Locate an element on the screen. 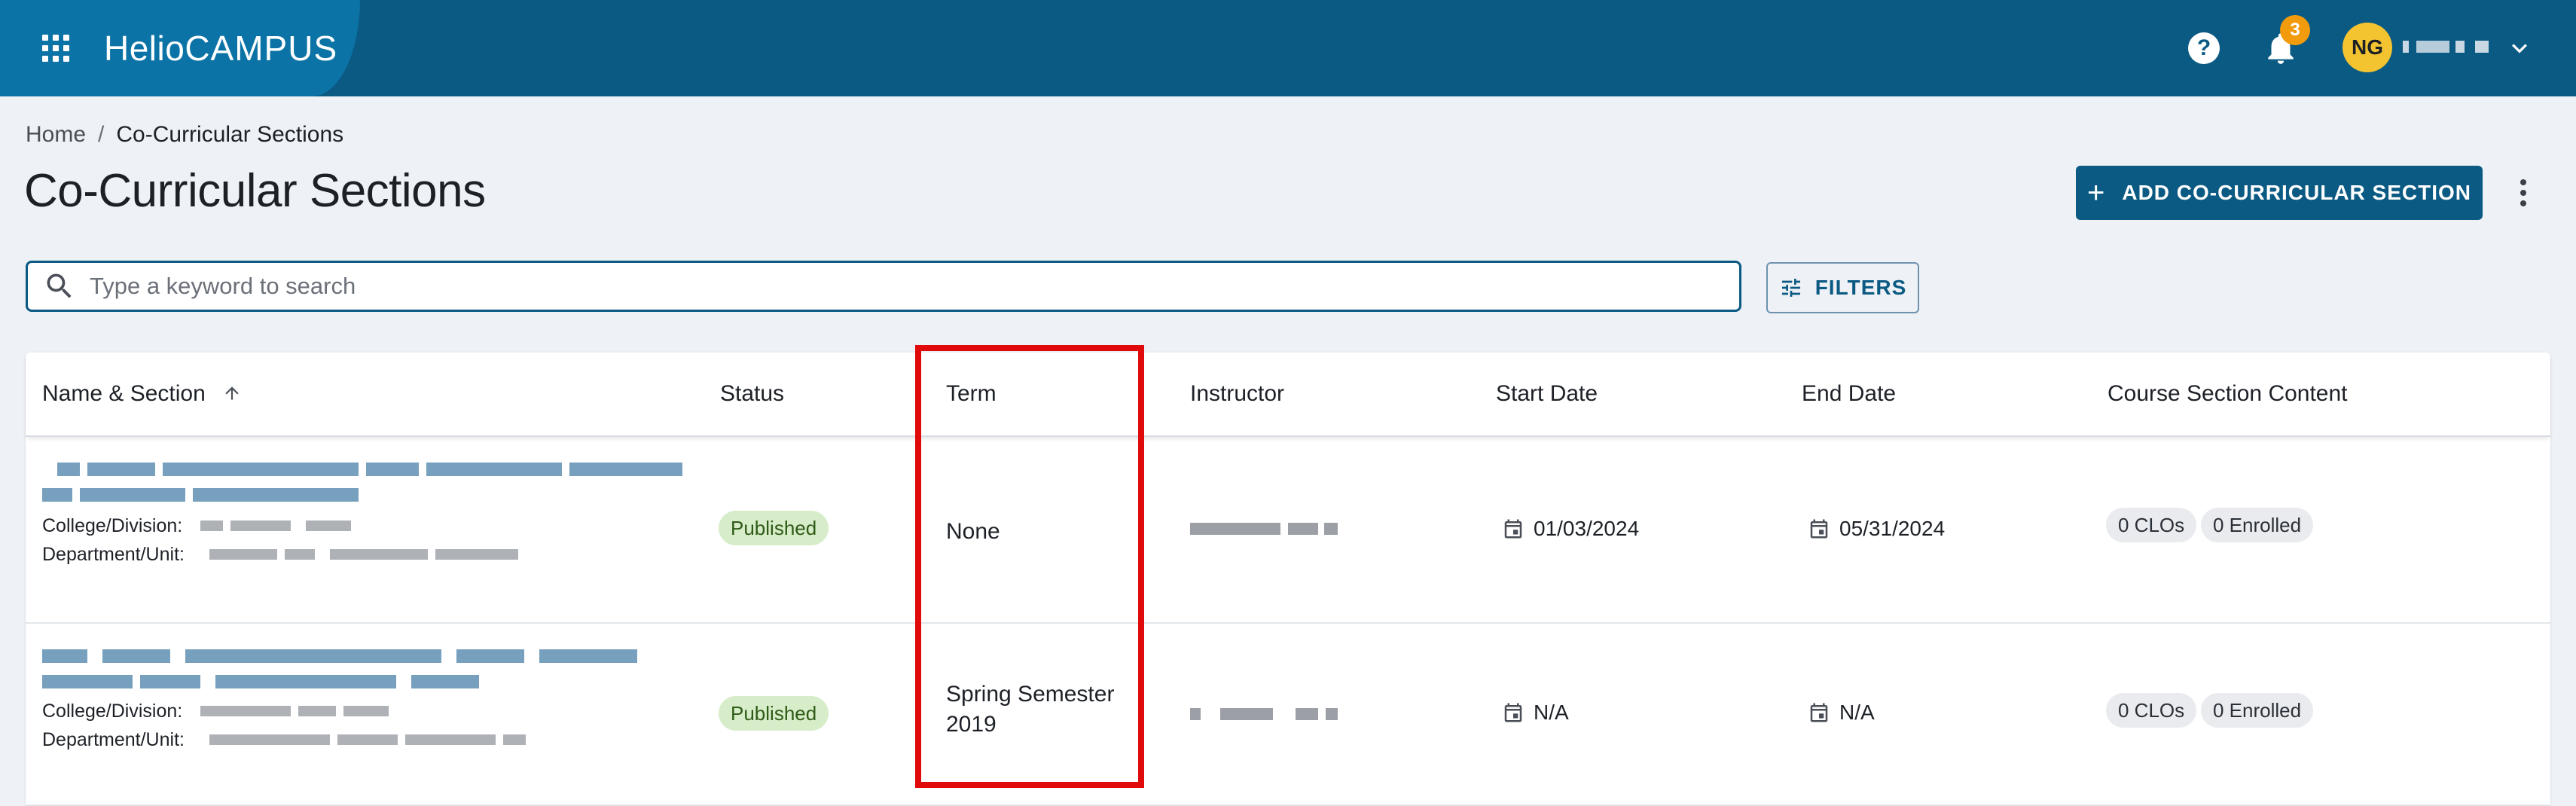 The height and width of the screenshot is (806, 2576). column-header-name-section: Name & Section is located at coordinates (142, 394).